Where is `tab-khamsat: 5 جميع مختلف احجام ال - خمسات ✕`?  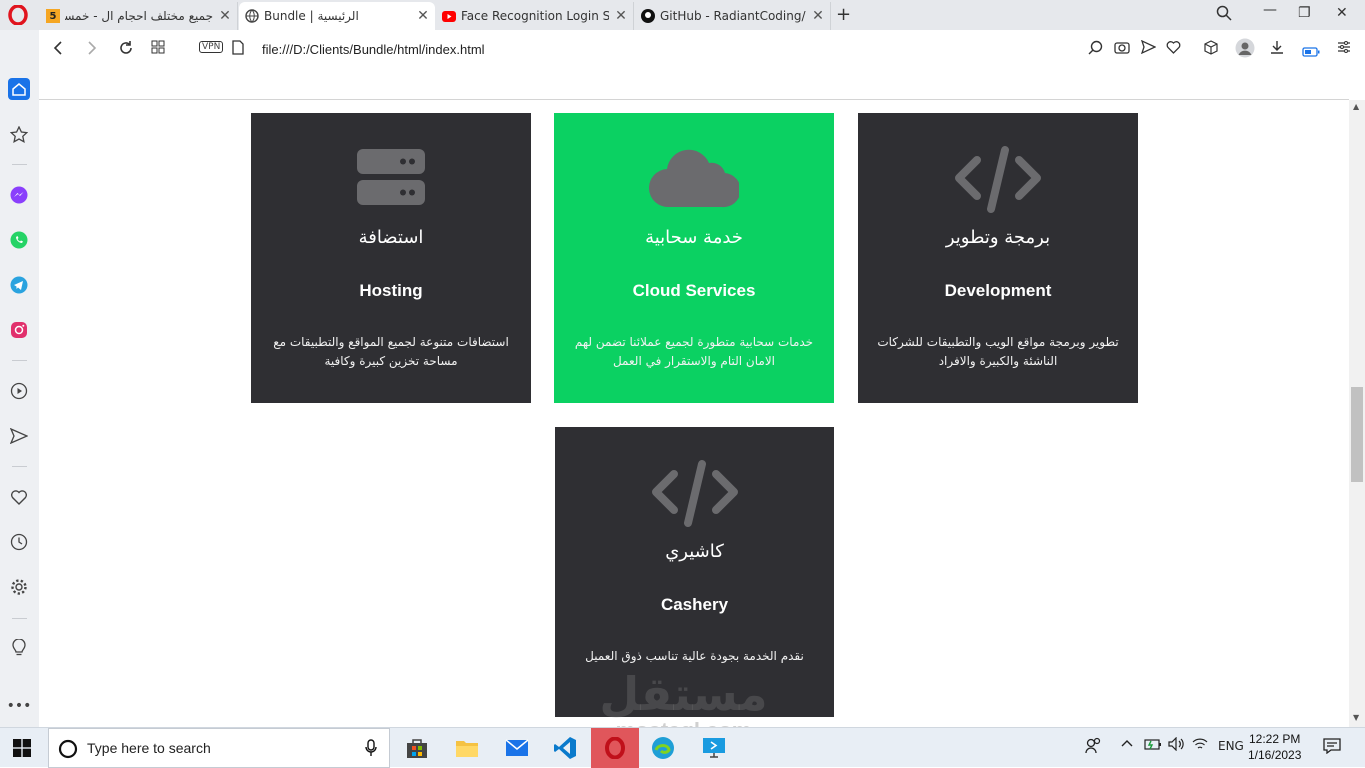 tab-khamsat: 5 جميع مختلف احجام ال - خمسات ✕ is located at coordinates (139, 16).